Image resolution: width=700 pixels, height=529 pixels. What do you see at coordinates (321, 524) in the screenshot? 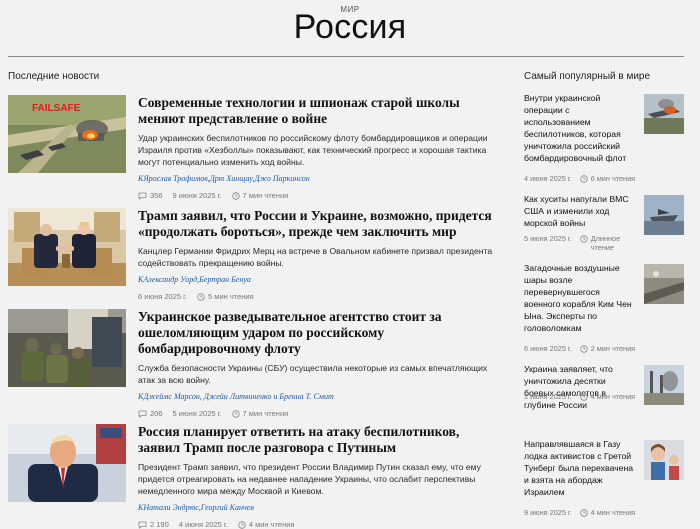
I see `article-meta: 2 190 4 июня 2025 г. 4 мин чтения` at bounding box center [321, 524].